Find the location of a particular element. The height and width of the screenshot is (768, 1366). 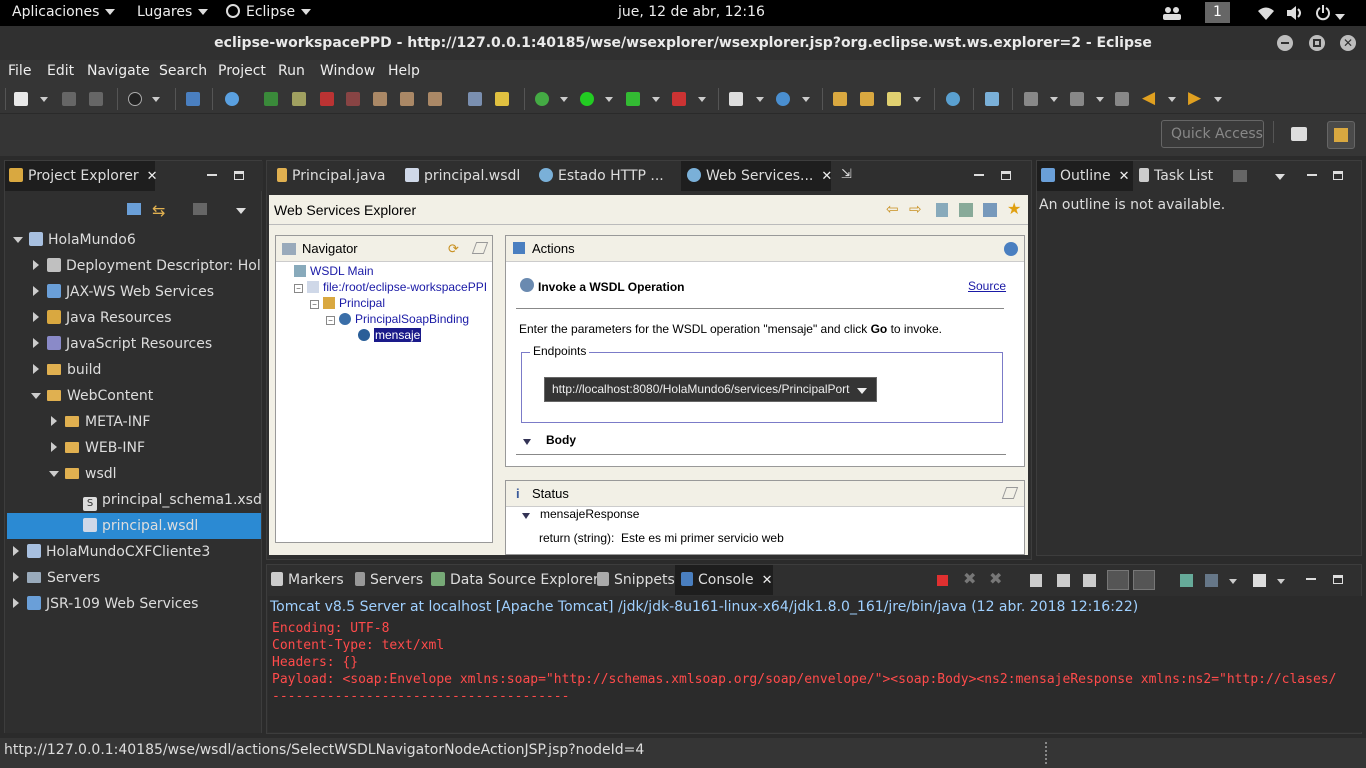

wsil-page-icon is located at coordinates (942, 210).